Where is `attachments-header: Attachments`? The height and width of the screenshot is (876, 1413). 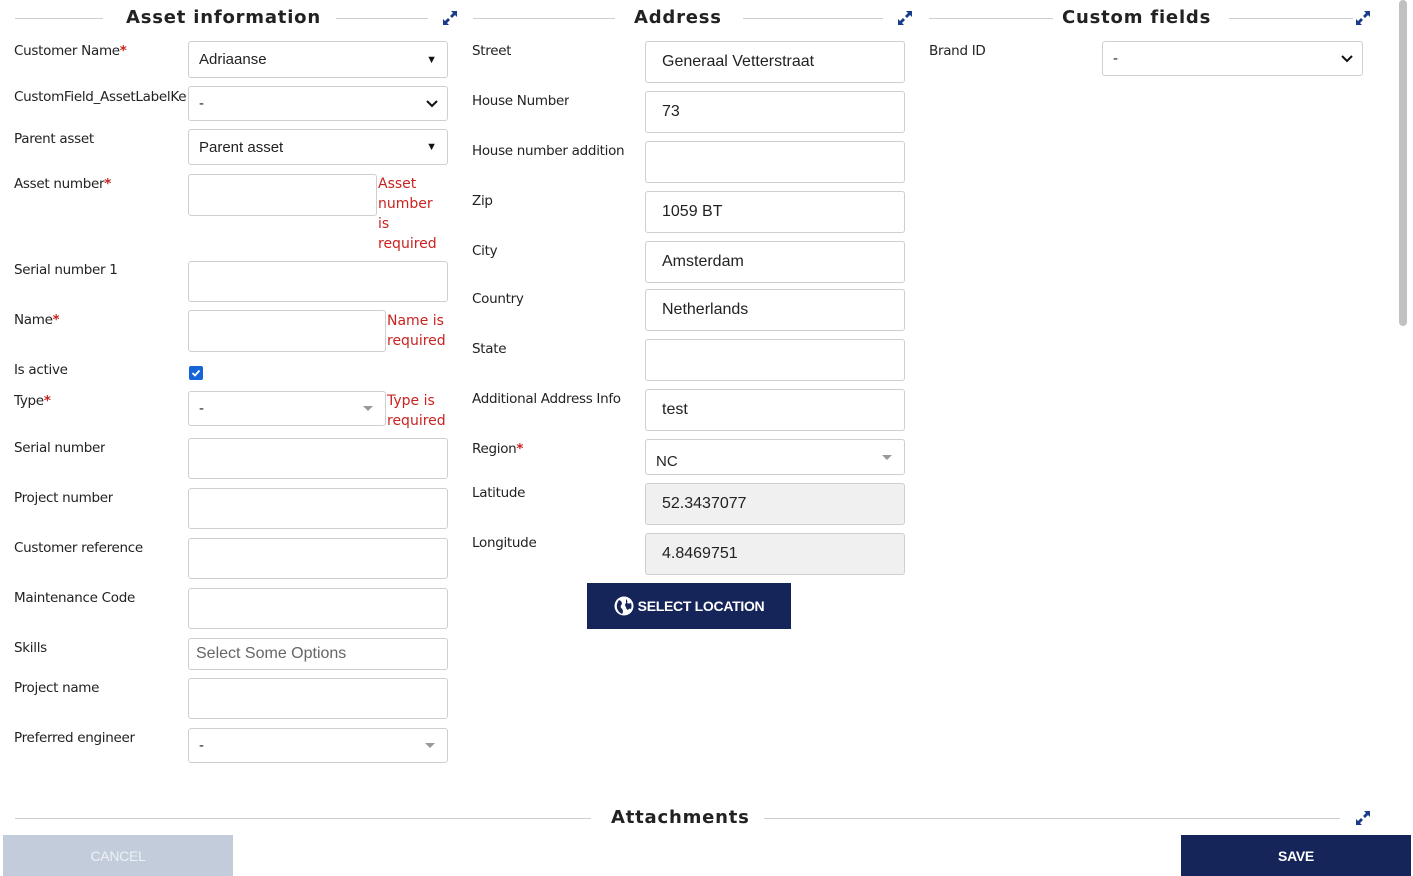
attachments-header: Attachments is located at coordinates (687, 814).